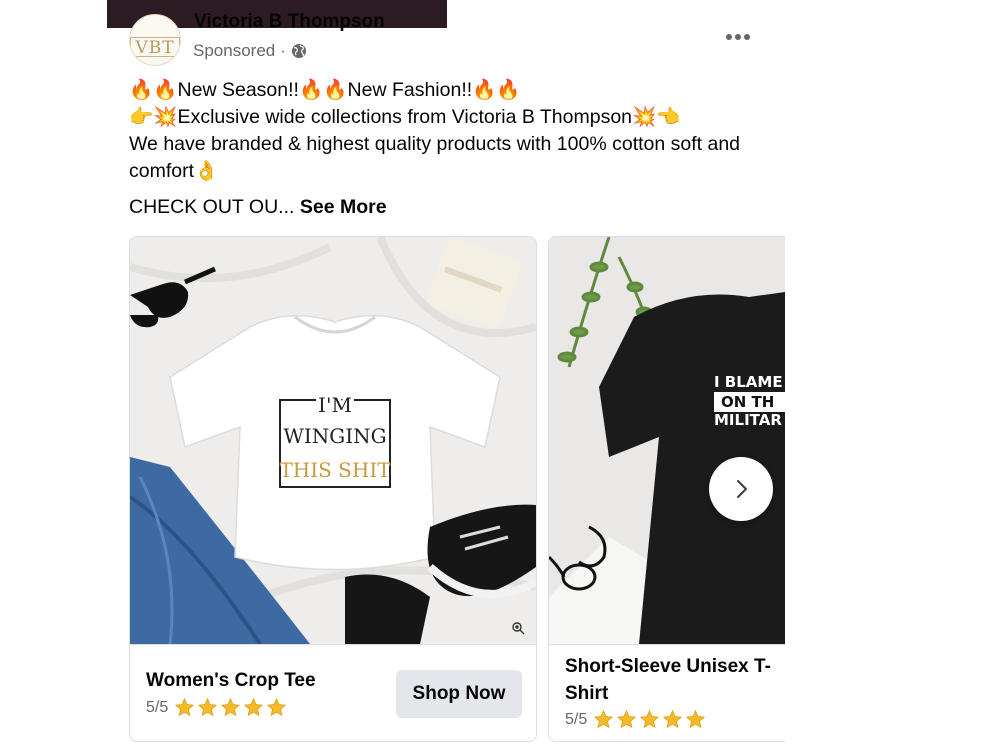 This screenshot has width=1000, height=750. What do you see at coordinates (155, 47) in the screenshot?
I see `avatar-logo: VBT` at bounding box center [155, 47].